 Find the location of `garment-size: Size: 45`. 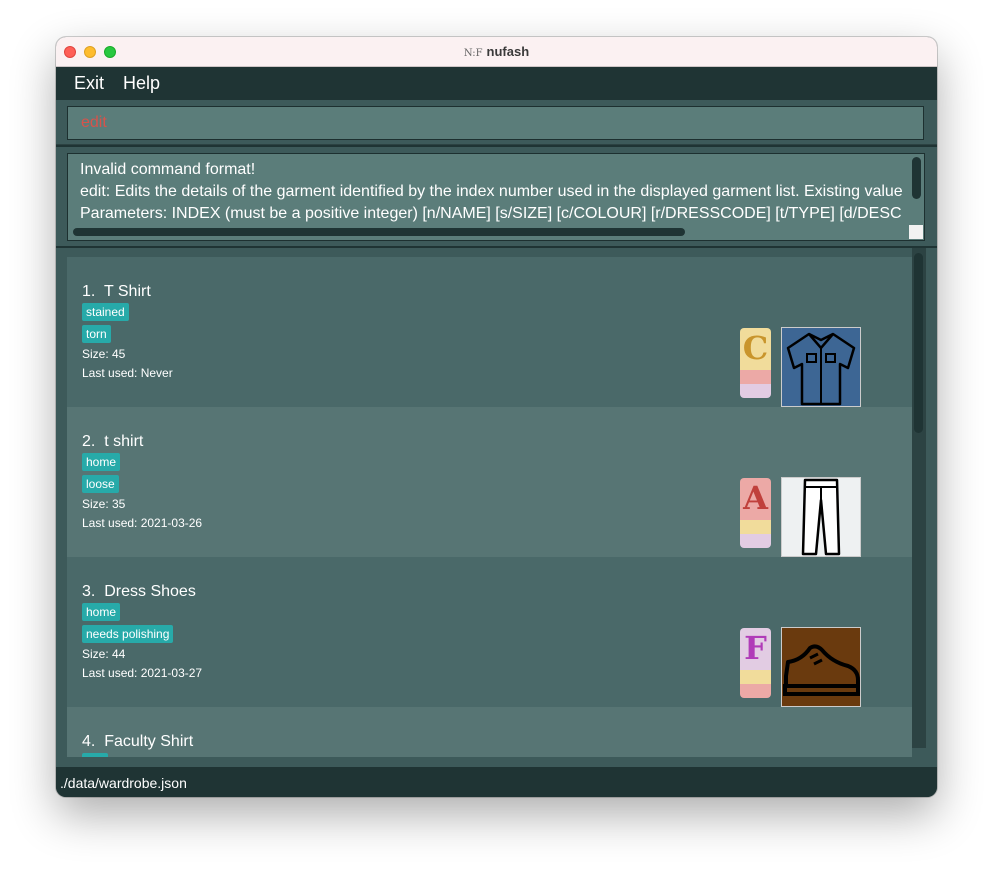

garment-size: Size: 45 is located at coordinates (104, 354).